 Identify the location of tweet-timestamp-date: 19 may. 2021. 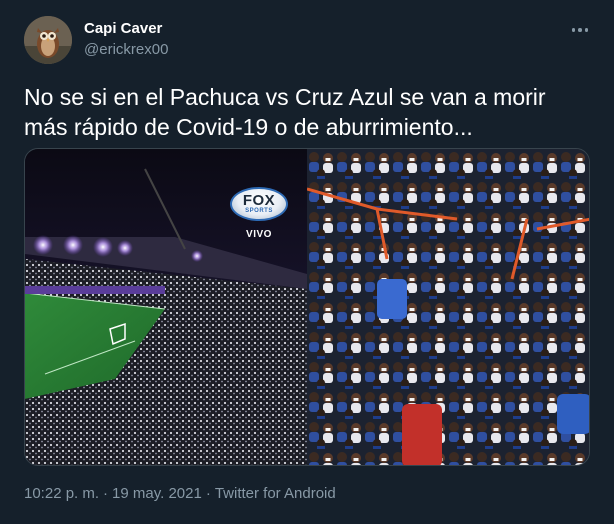
(157, 493).